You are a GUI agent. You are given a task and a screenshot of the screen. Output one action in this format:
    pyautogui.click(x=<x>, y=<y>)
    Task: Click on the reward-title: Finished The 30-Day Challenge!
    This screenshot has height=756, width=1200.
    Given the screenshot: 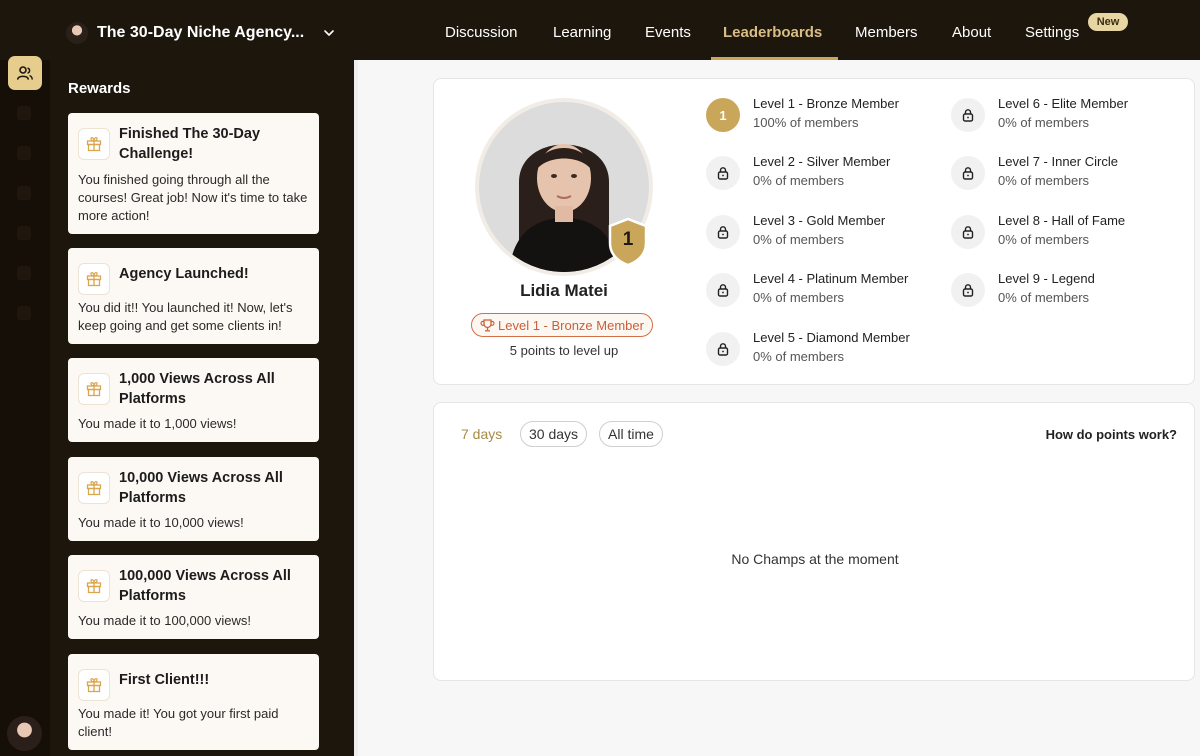 What is the action you would take?
    pyautogui.click(x=190, y=144)
    